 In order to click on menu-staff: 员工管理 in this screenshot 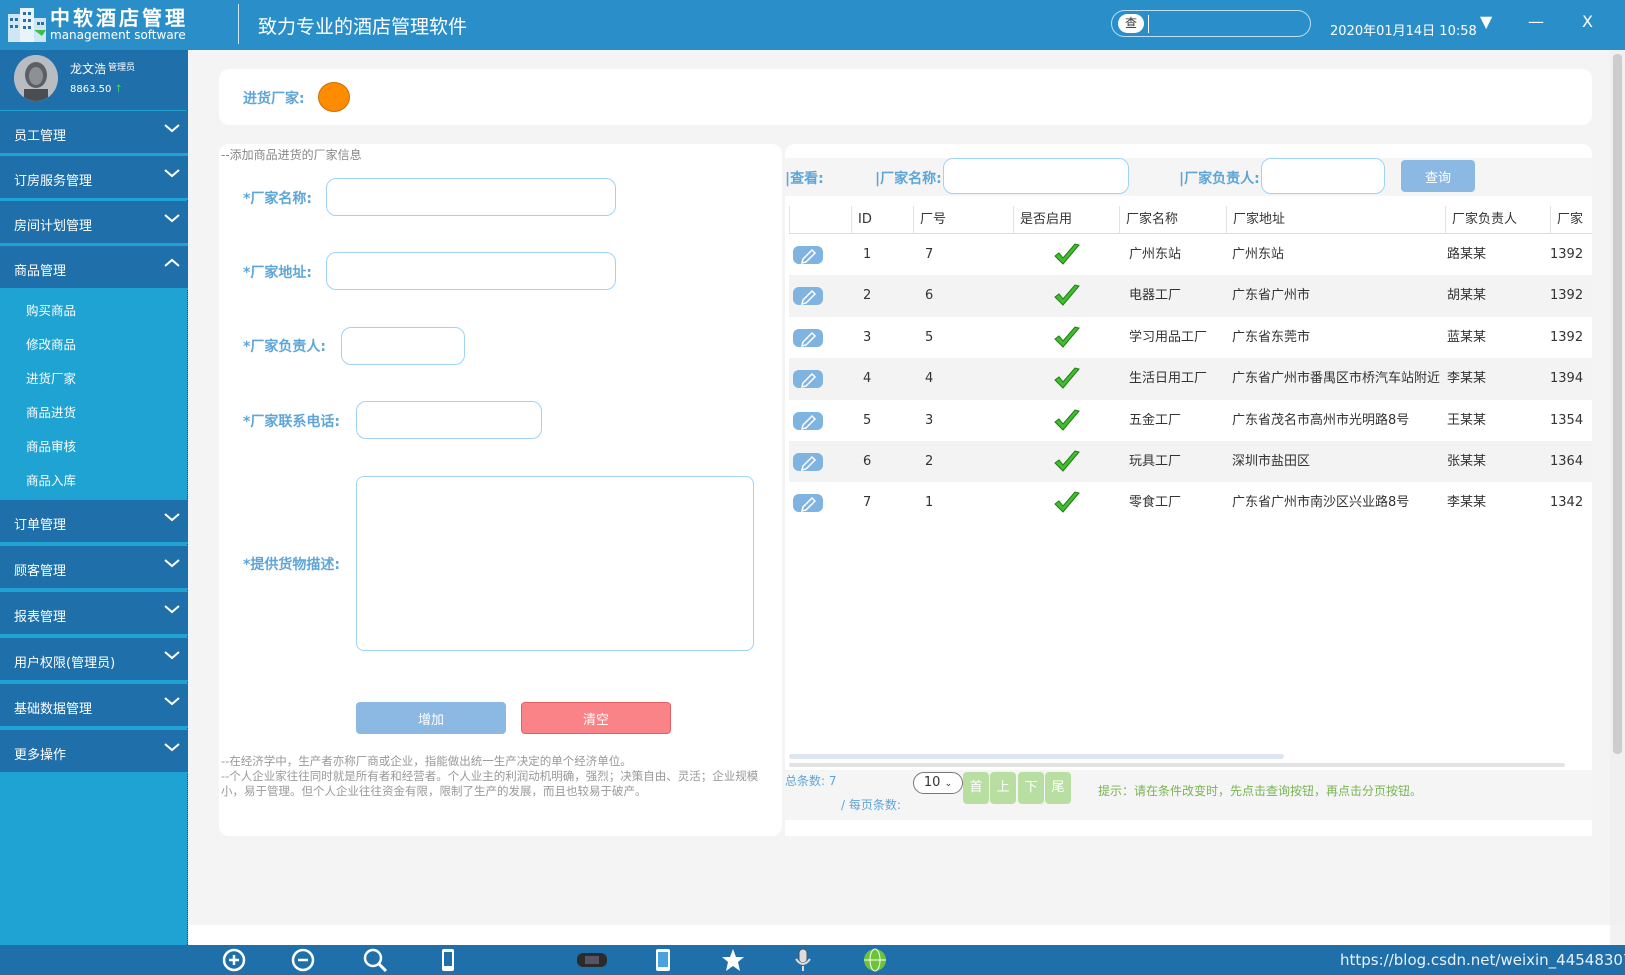, I will do `click(94, 133)`.